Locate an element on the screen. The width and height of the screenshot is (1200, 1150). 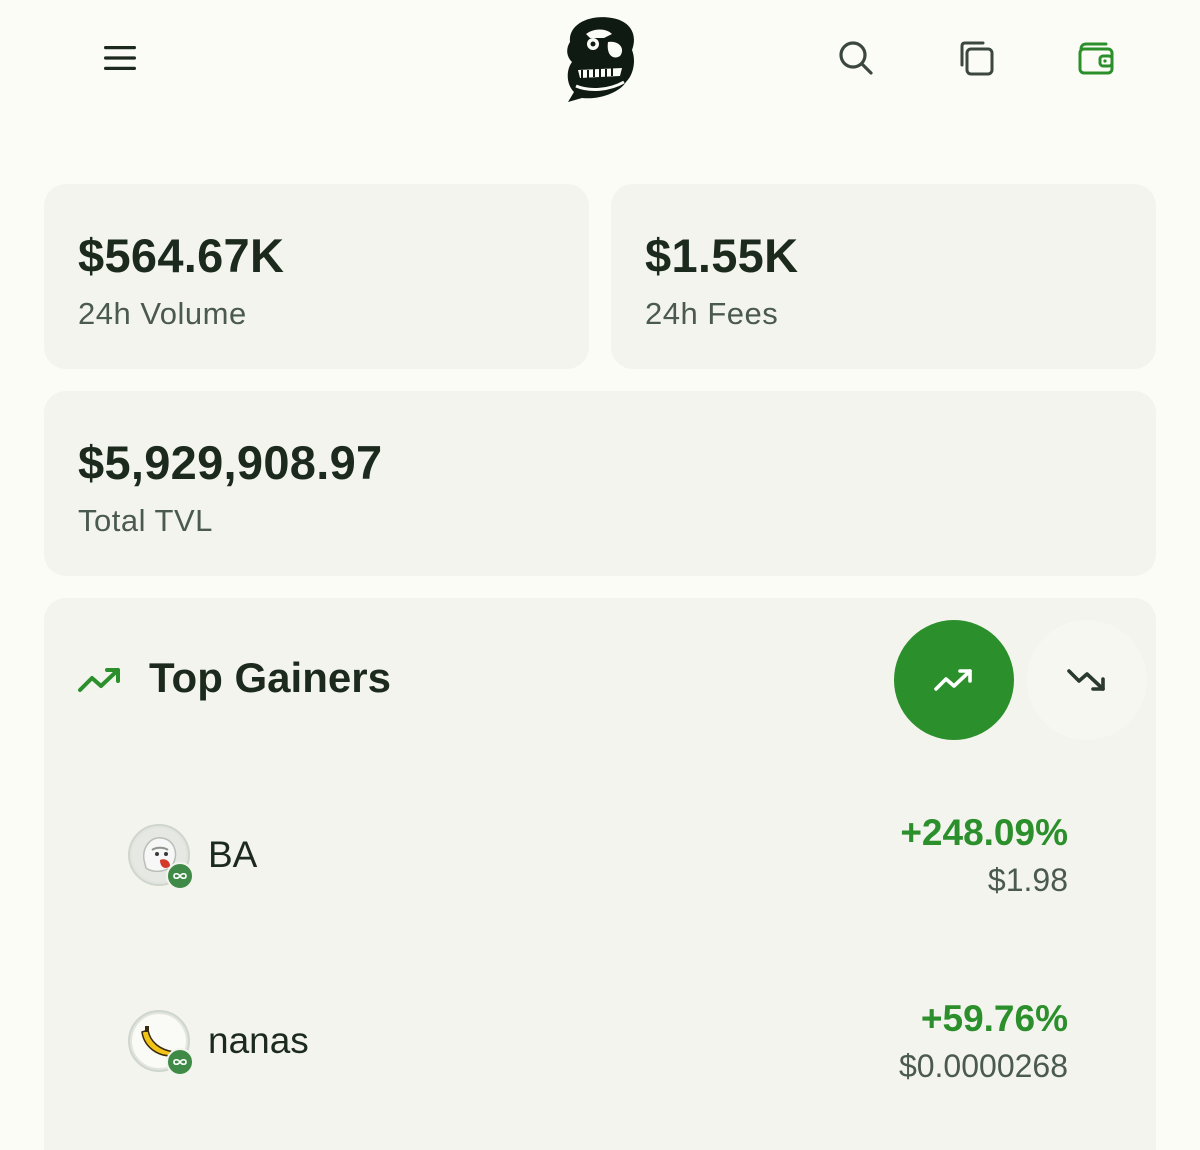
fees-value: $1.55K is located at coordinates (722, 255).